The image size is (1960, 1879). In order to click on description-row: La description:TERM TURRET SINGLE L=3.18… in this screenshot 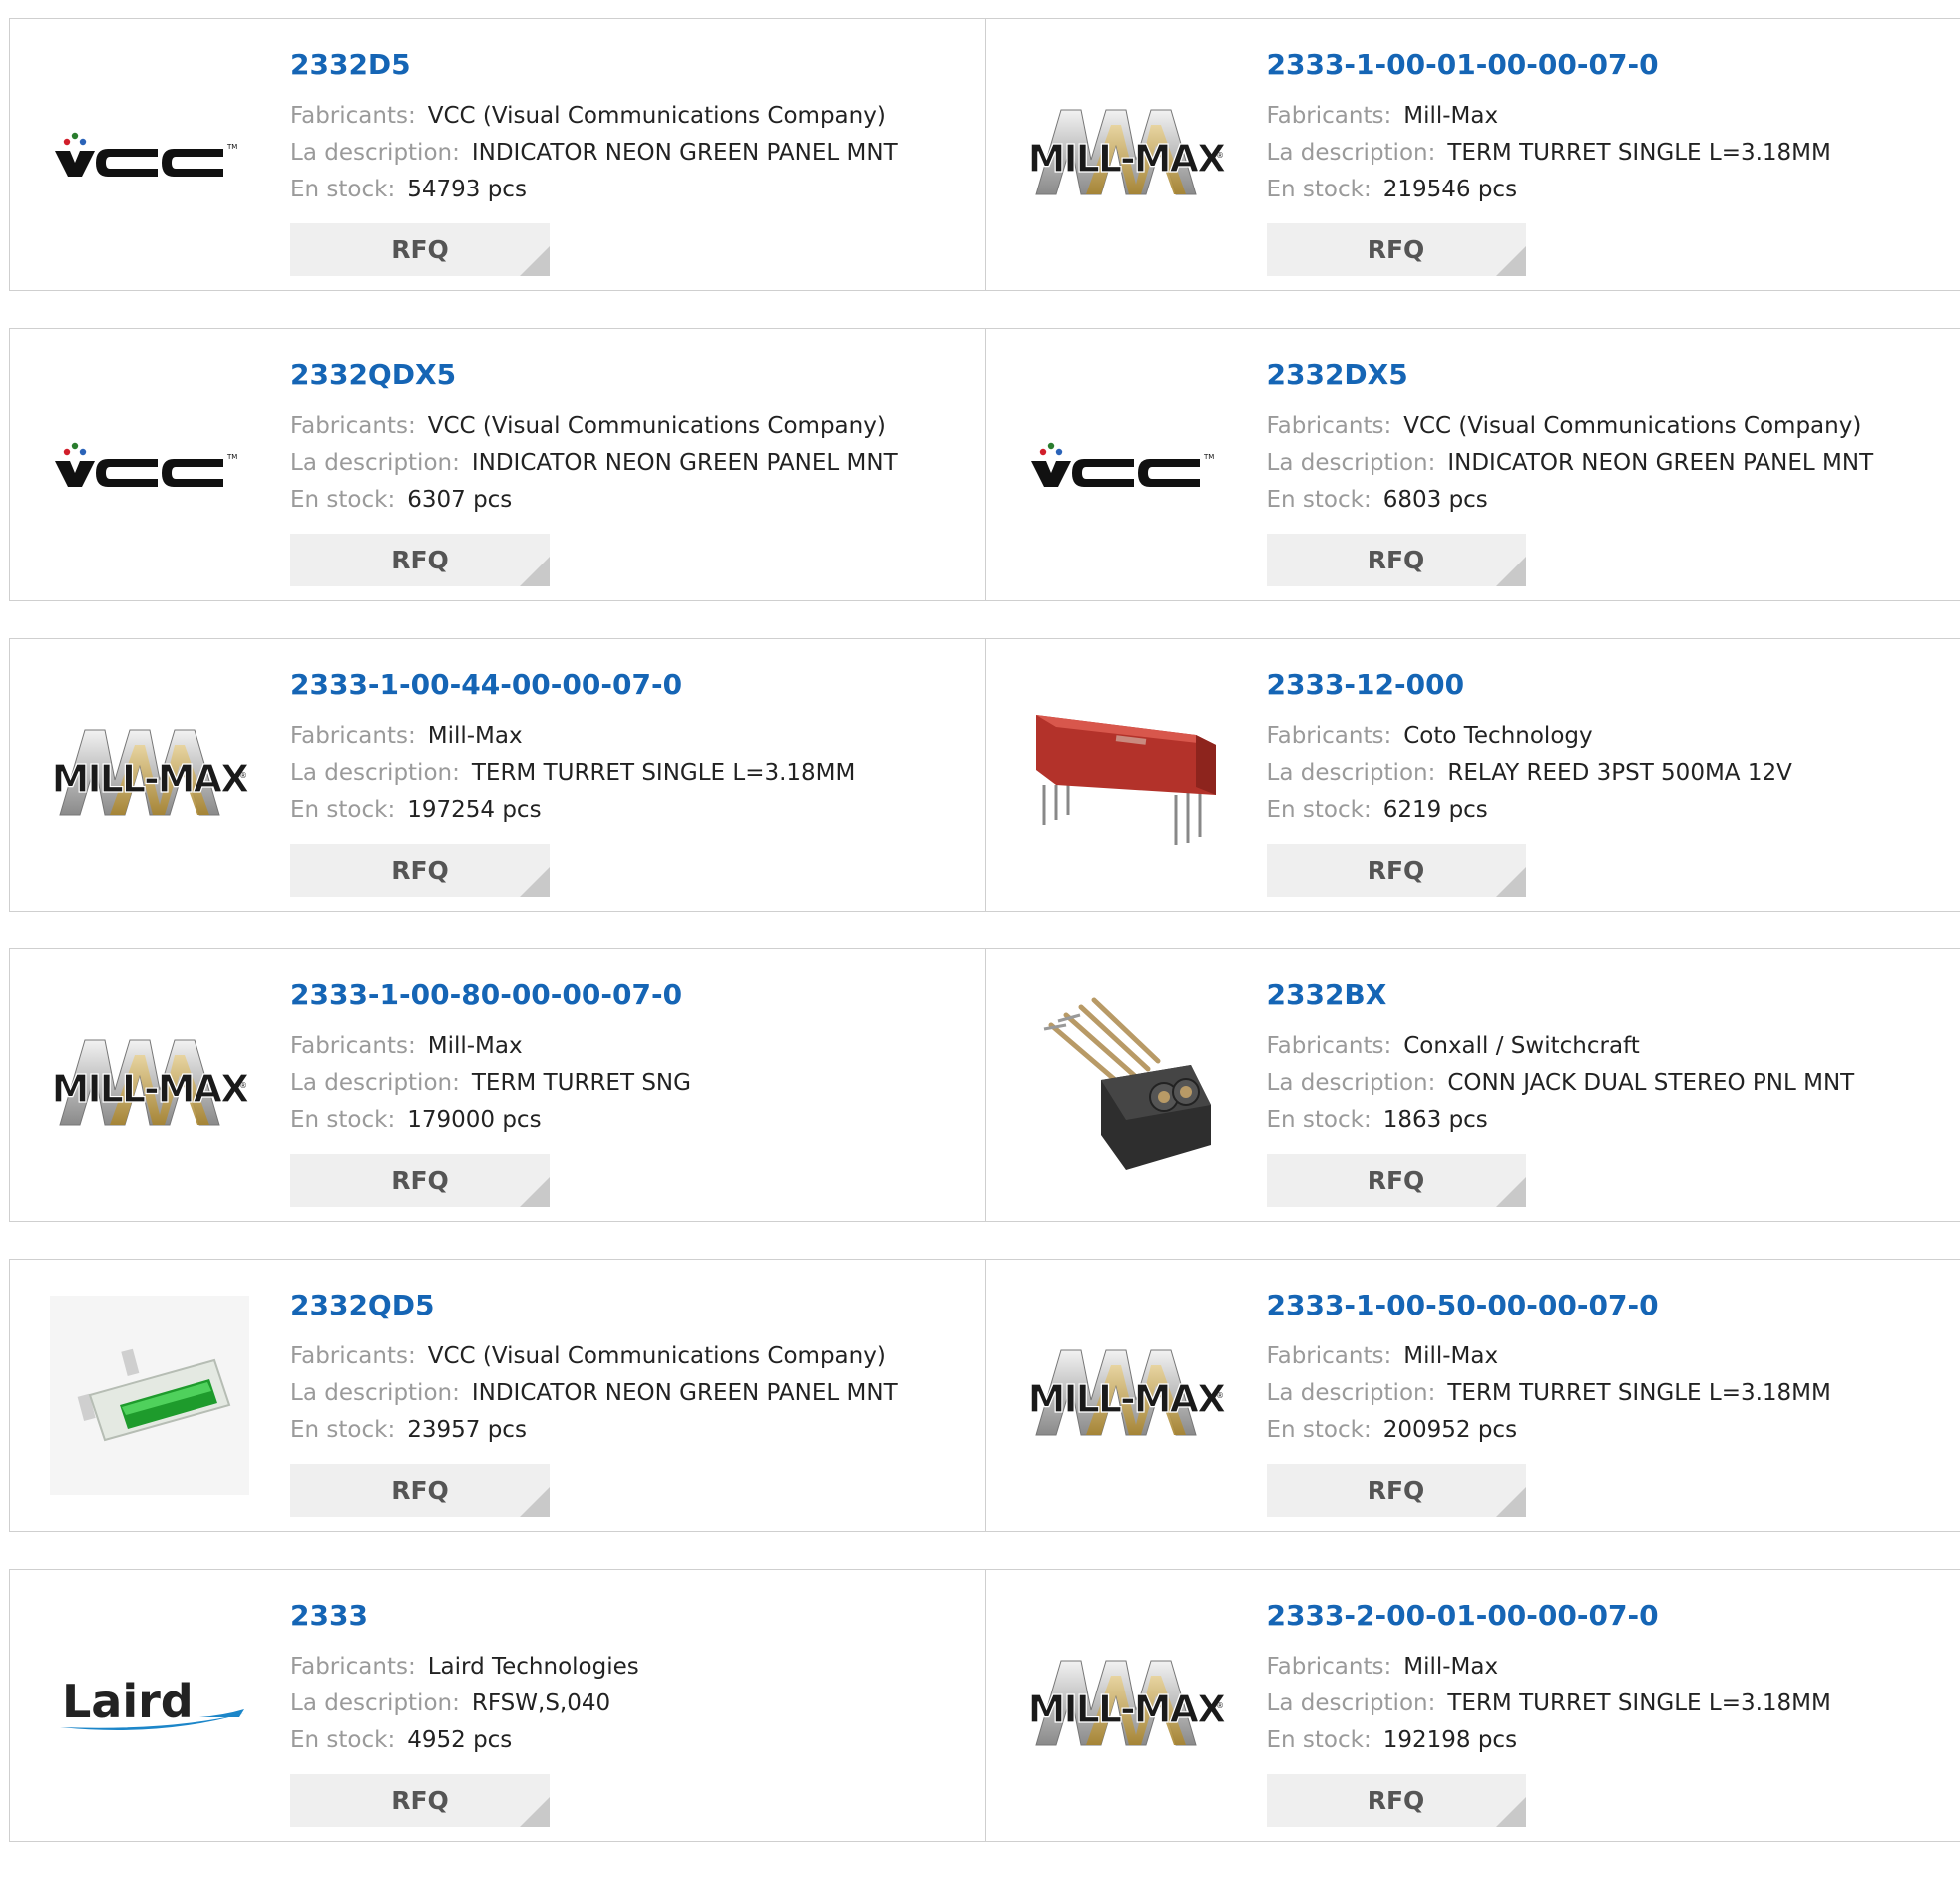, I will do `click(1549, 1393)`.